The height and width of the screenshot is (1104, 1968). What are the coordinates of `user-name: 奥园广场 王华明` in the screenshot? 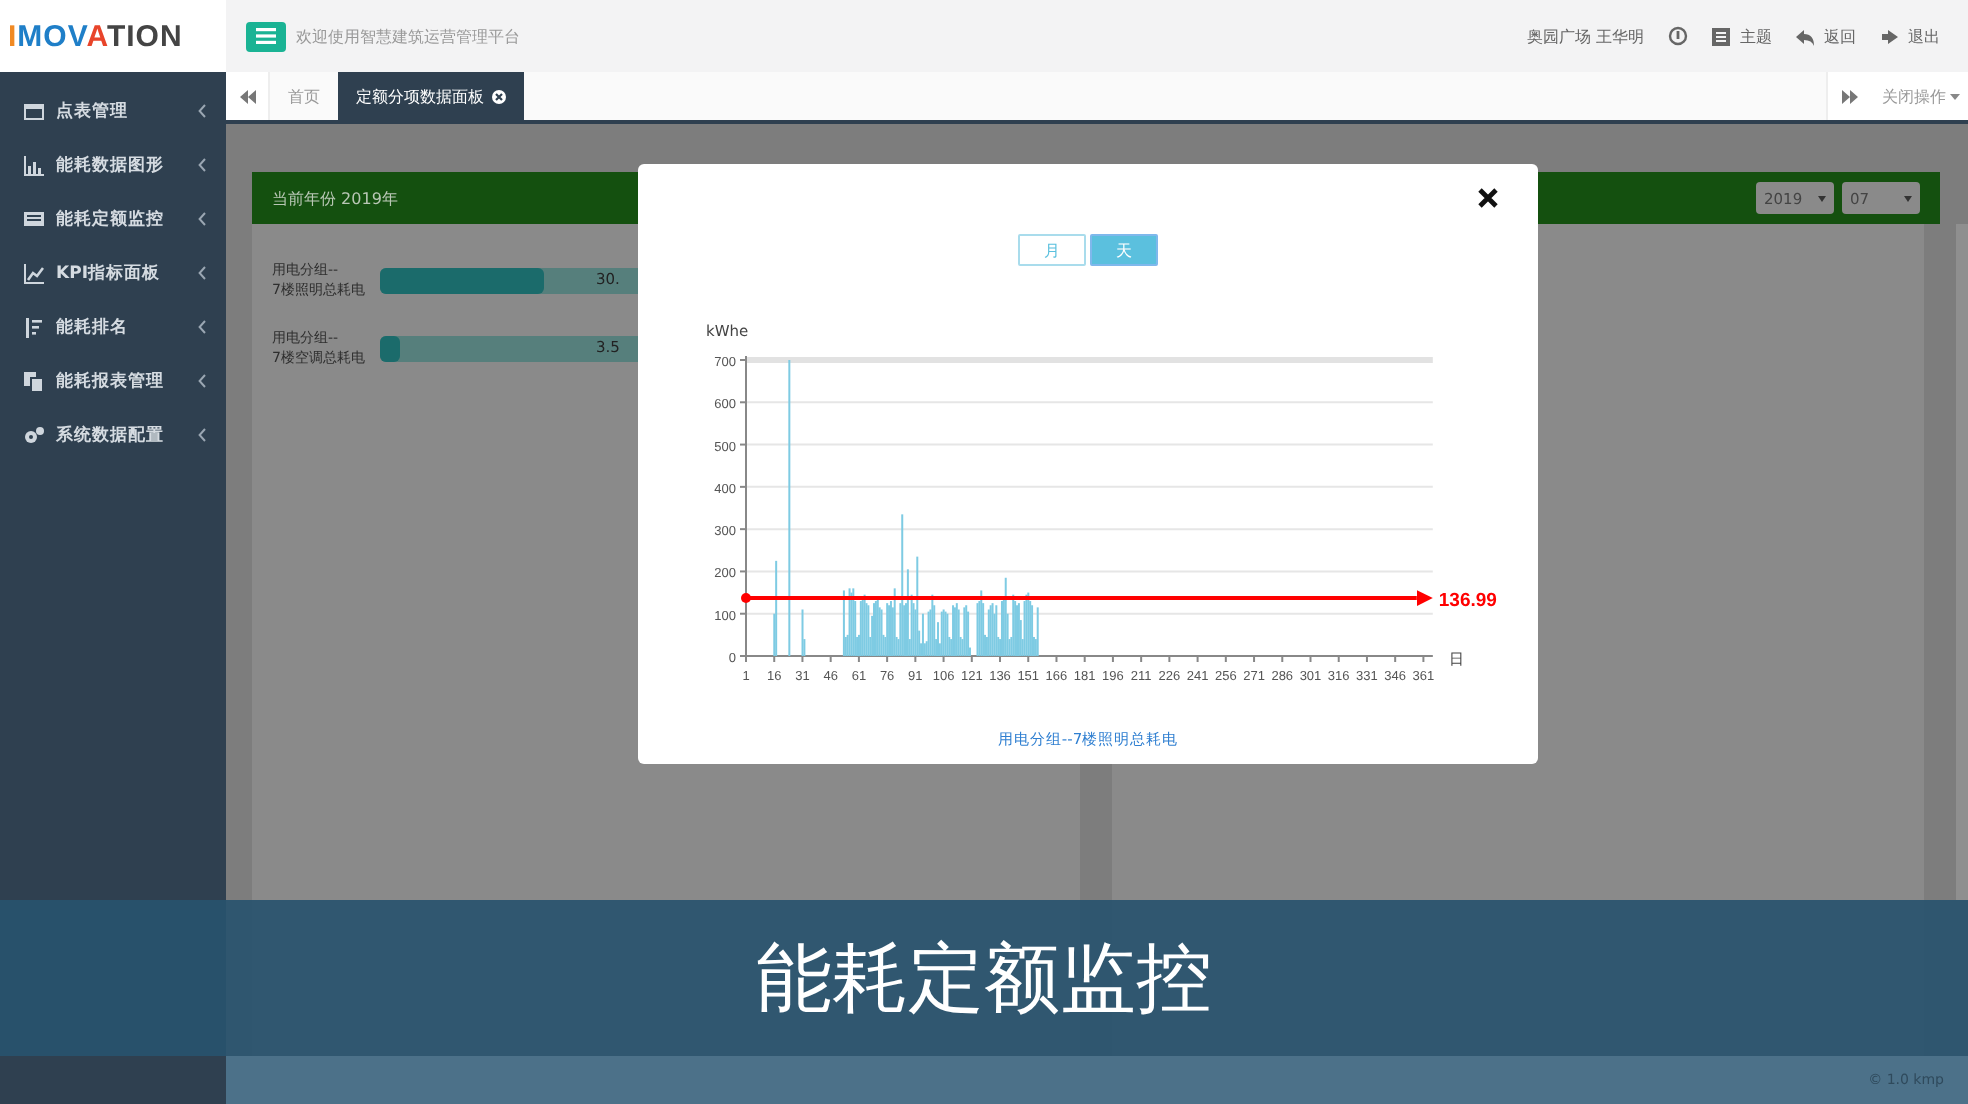 It's located at (1585, 36).